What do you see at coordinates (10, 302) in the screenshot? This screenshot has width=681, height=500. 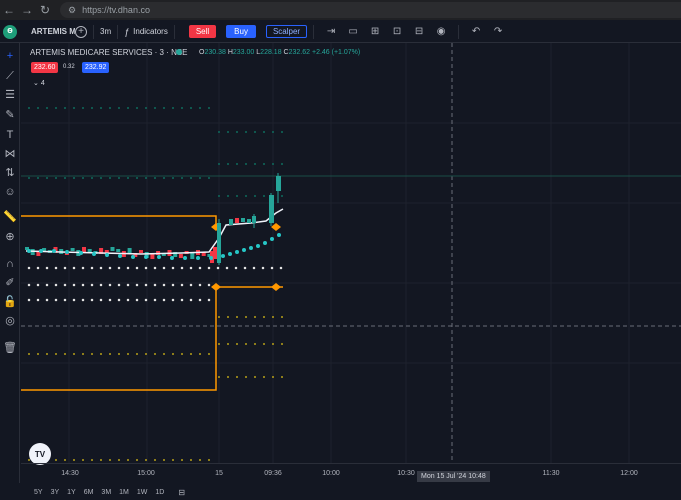 I see `lock-icon: 🔓` at bounding box center [10, 302].